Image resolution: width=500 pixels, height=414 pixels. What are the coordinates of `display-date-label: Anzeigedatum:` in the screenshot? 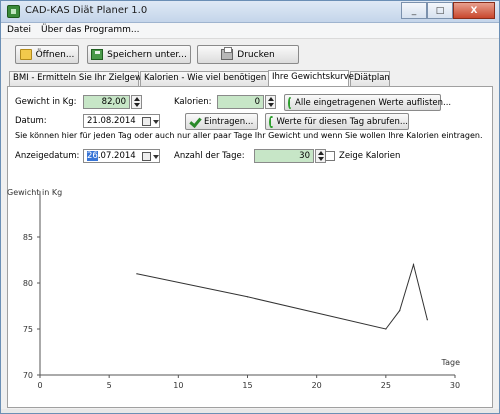 It's located at (47, 156).